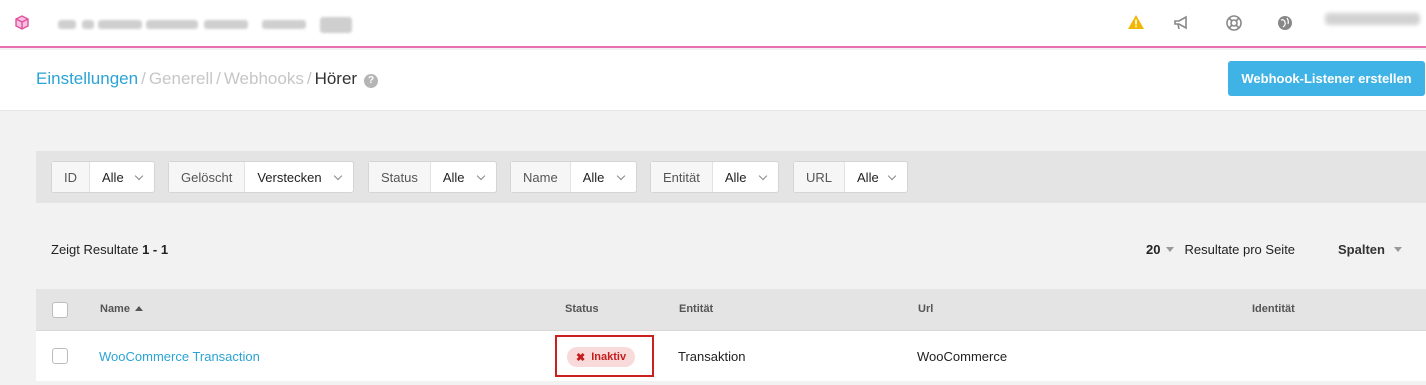 This screenshot has height=385, width=1426. Describe the element at coordinates (87, 78) in the screenshot. I see `breadcrumb-einstellungen: Einstellungen` at that location.